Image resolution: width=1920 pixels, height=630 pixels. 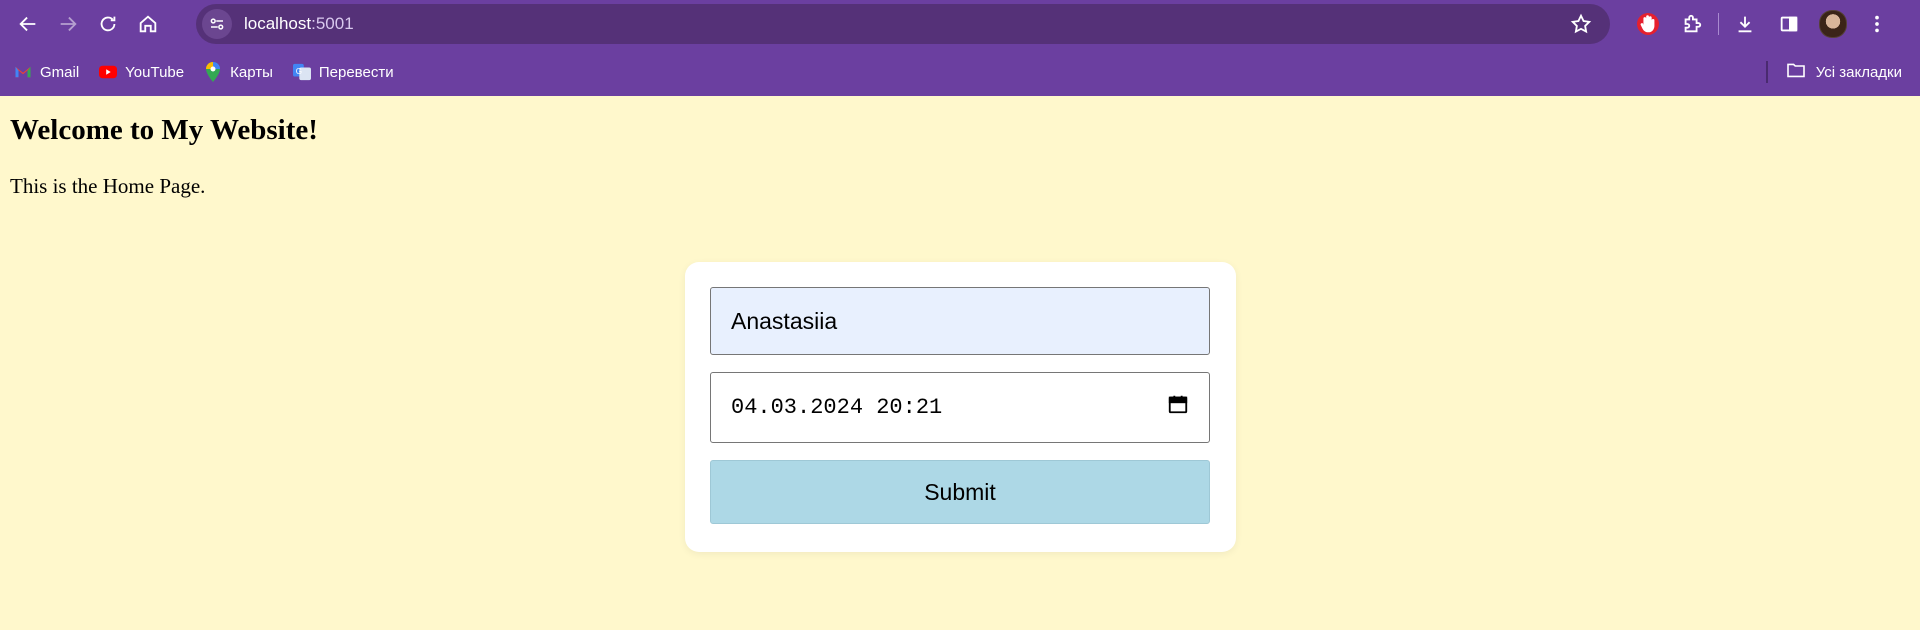 I want to click on toolbar-right, so click(x=1762, y=24).